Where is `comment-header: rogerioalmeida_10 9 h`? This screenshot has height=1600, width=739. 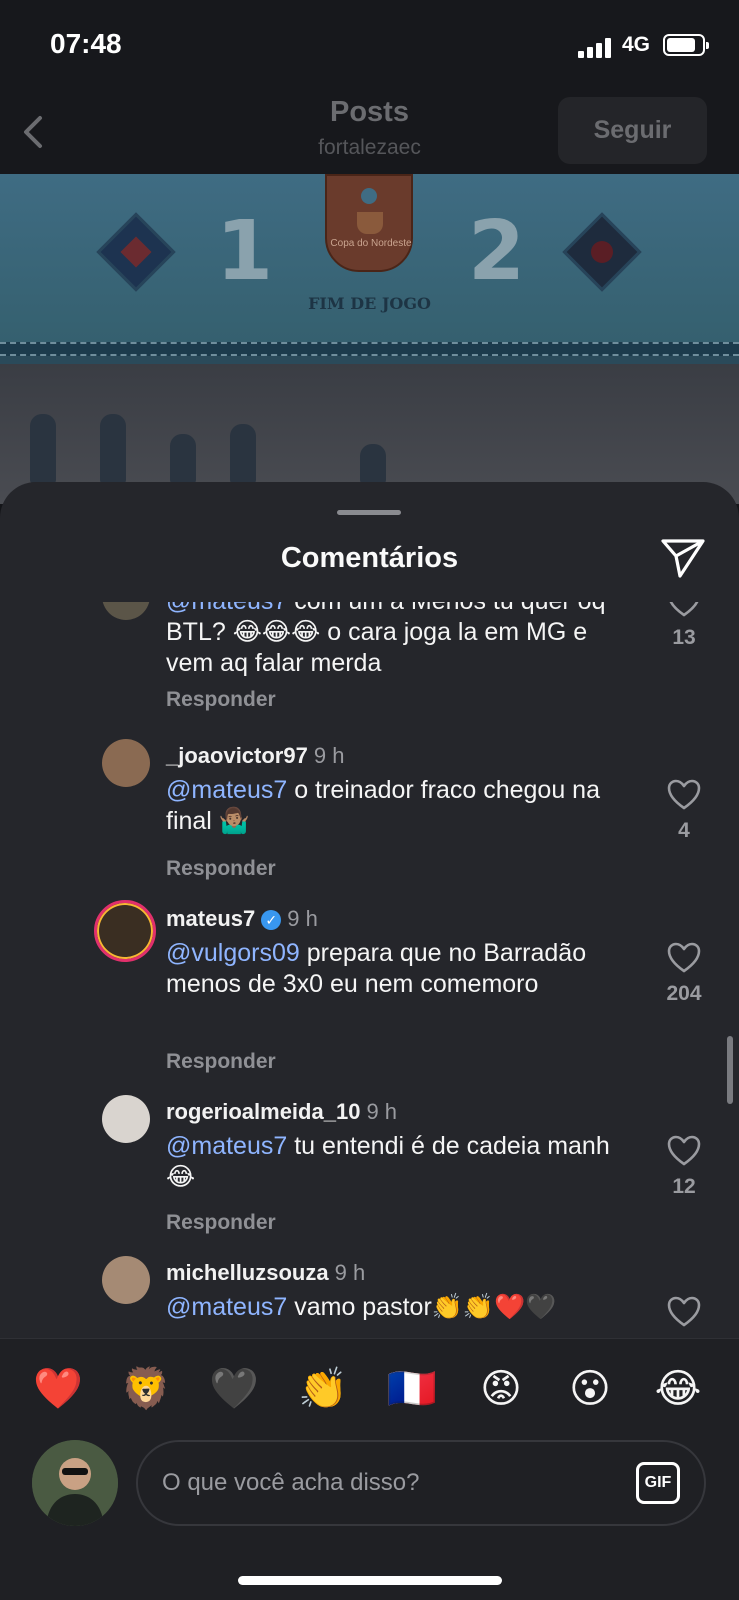
comment-header: rogerioalmeida_10 9 h is located at coordinates (281, 1112).